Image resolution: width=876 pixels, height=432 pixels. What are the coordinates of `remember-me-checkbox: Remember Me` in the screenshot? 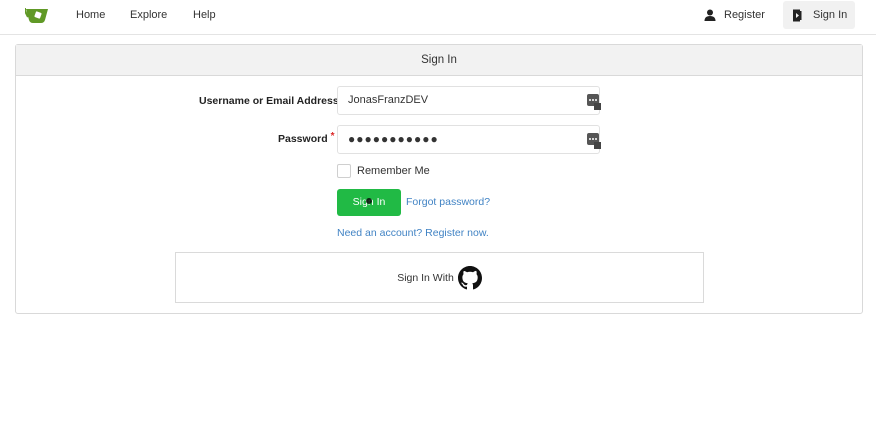 It's located at (383, 171).